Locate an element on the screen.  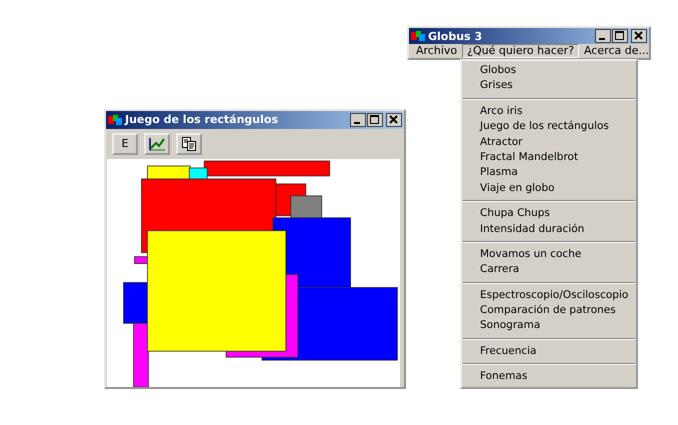
menu-entry: Movamos un coche is located at coordinates (549, 254).